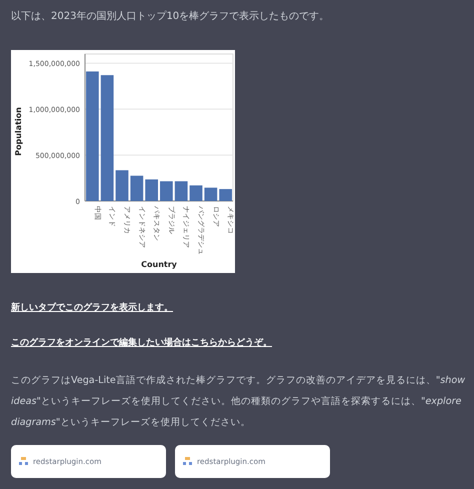  Describe the element at coordinates (170, 17) in the screenshot. I see `intro-text: 以下は、2023年の国別人口トップ10を棒グラフで表示したものです。` at that location.